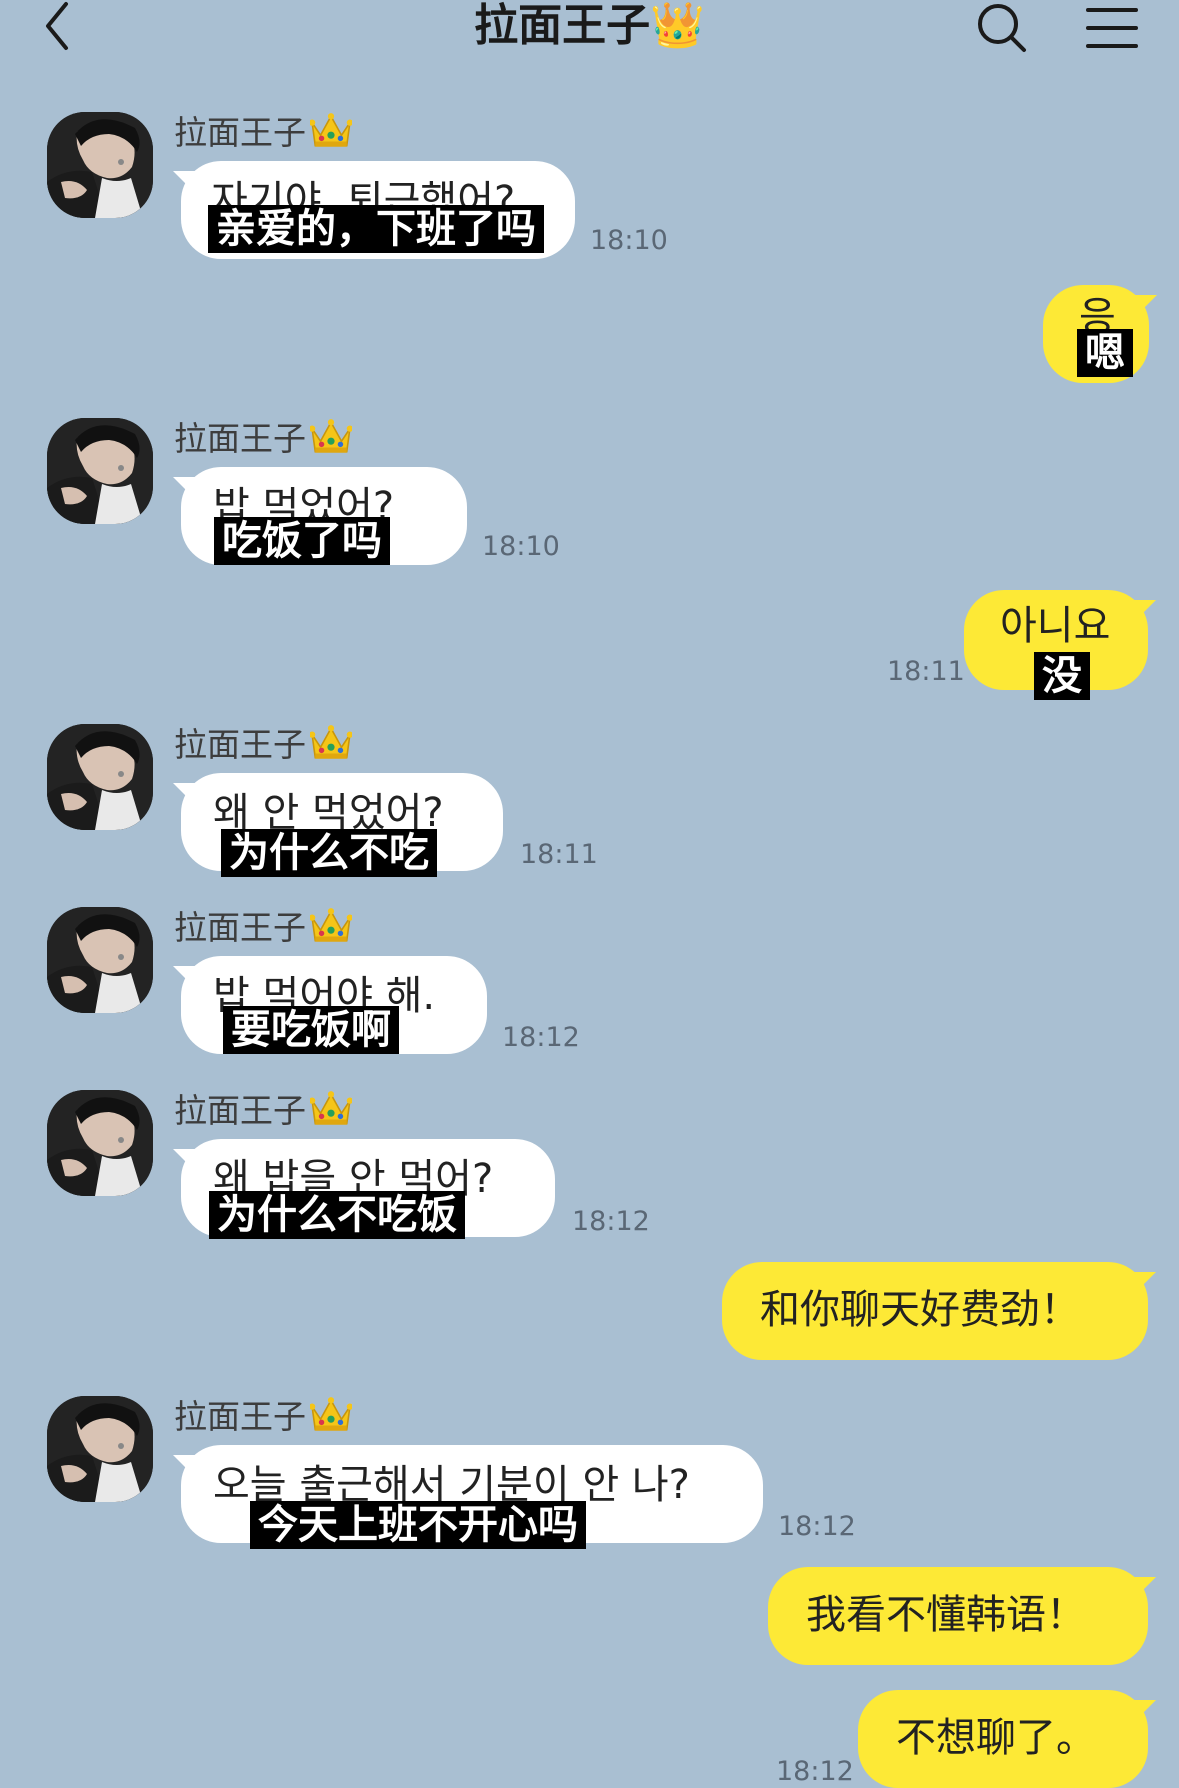  Describe the element at coordinates (996, 1738) in the screenshot. I see `message-text: 不想聊了。` at that location.